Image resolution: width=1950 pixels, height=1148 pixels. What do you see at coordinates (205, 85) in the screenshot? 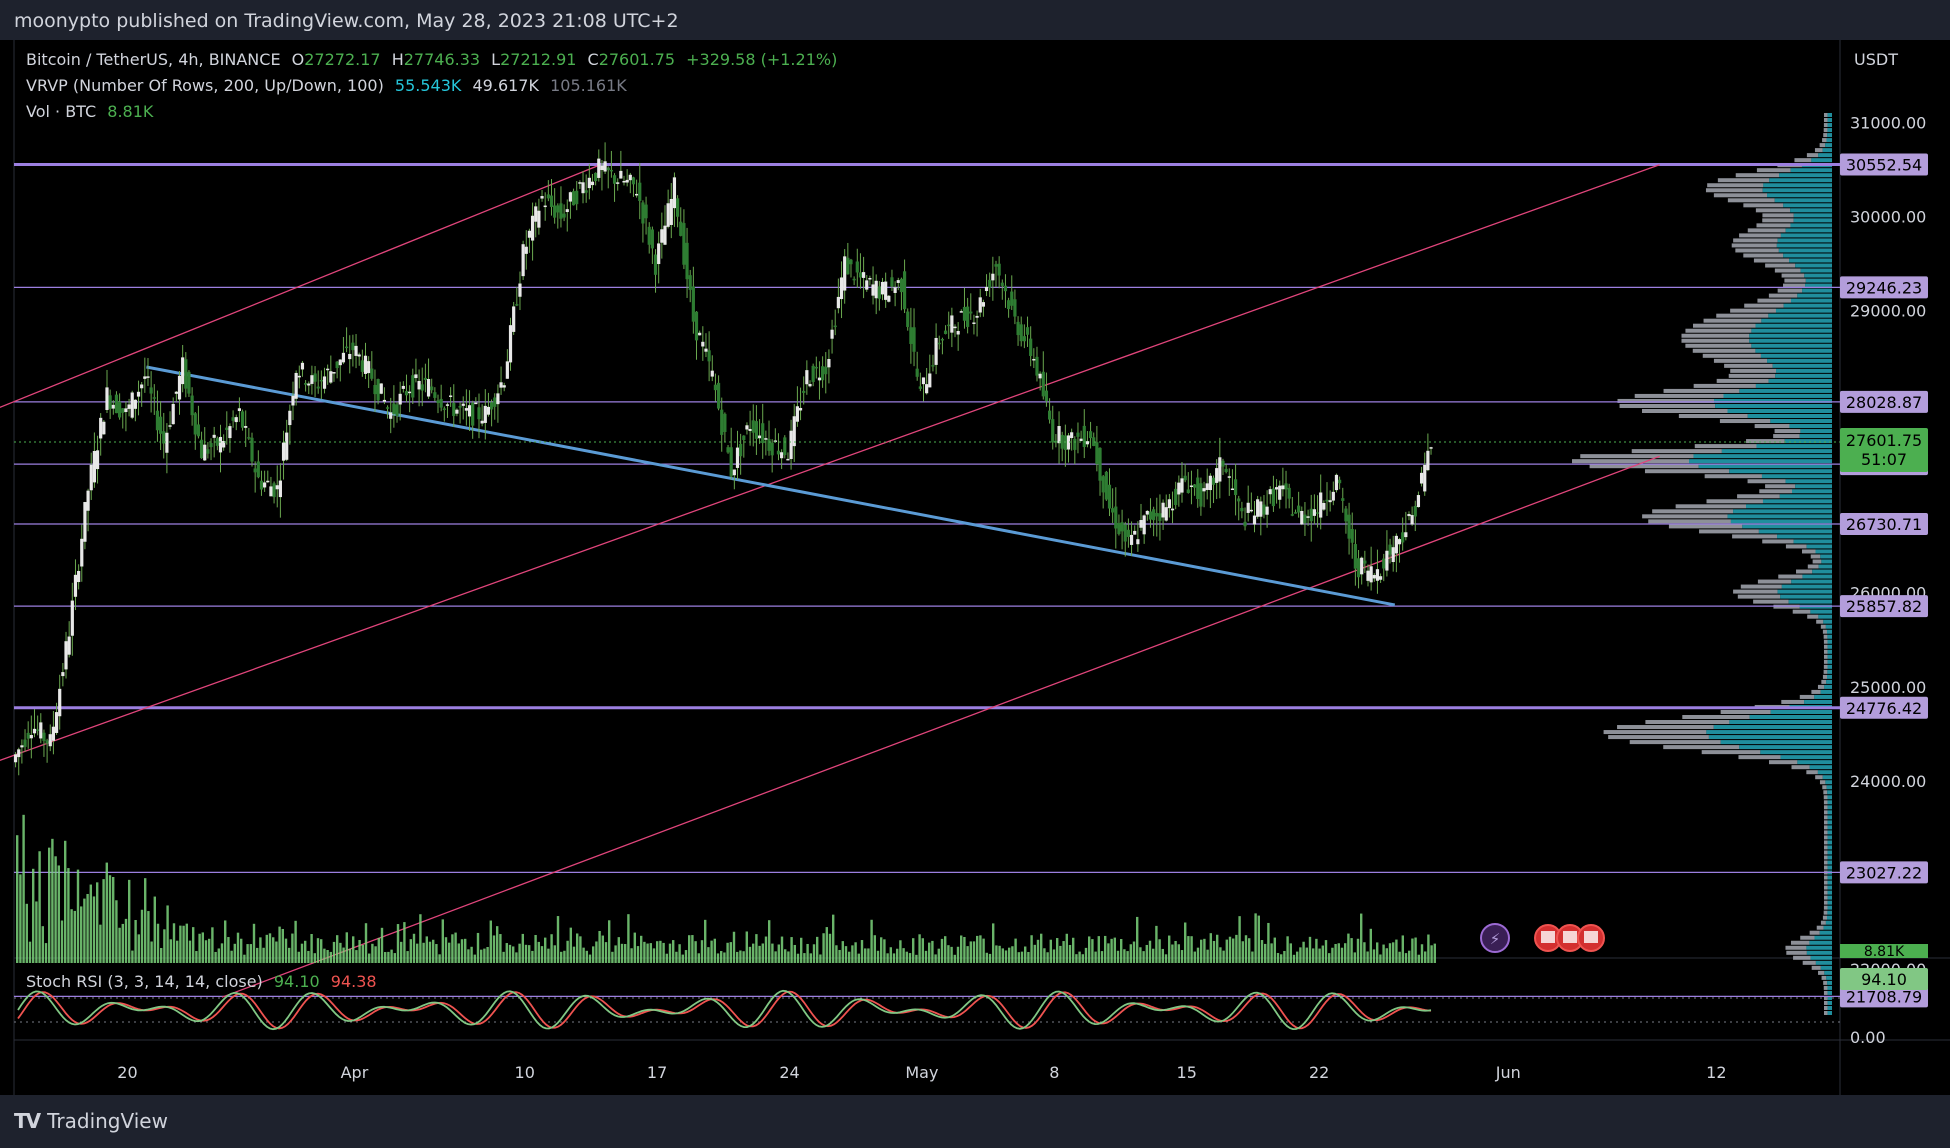
I see `legend-vrvp-label: VRVP (Number Of Rows, 200, Up/Down, 100)` at bounding box center [205, 85].